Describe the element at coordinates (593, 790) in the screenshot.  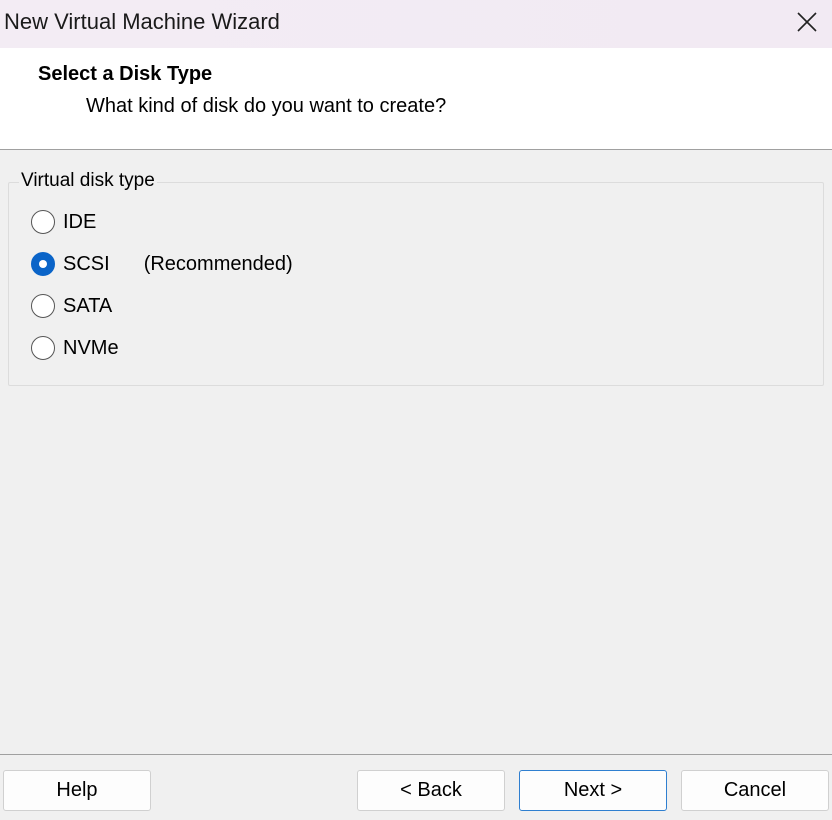
I see `next-button: Next >` at that location.